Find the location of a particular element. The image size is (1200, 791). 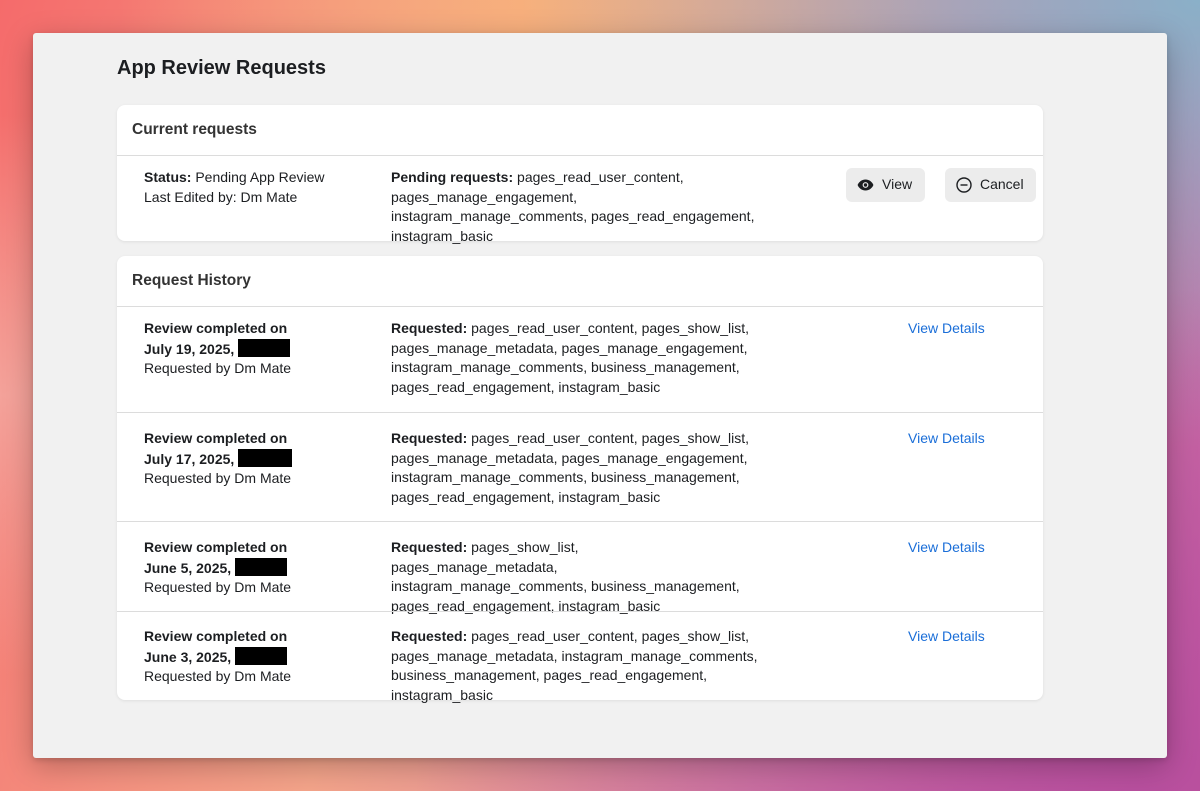

cancel-button: Cancel is located at coordinates (990, 185).